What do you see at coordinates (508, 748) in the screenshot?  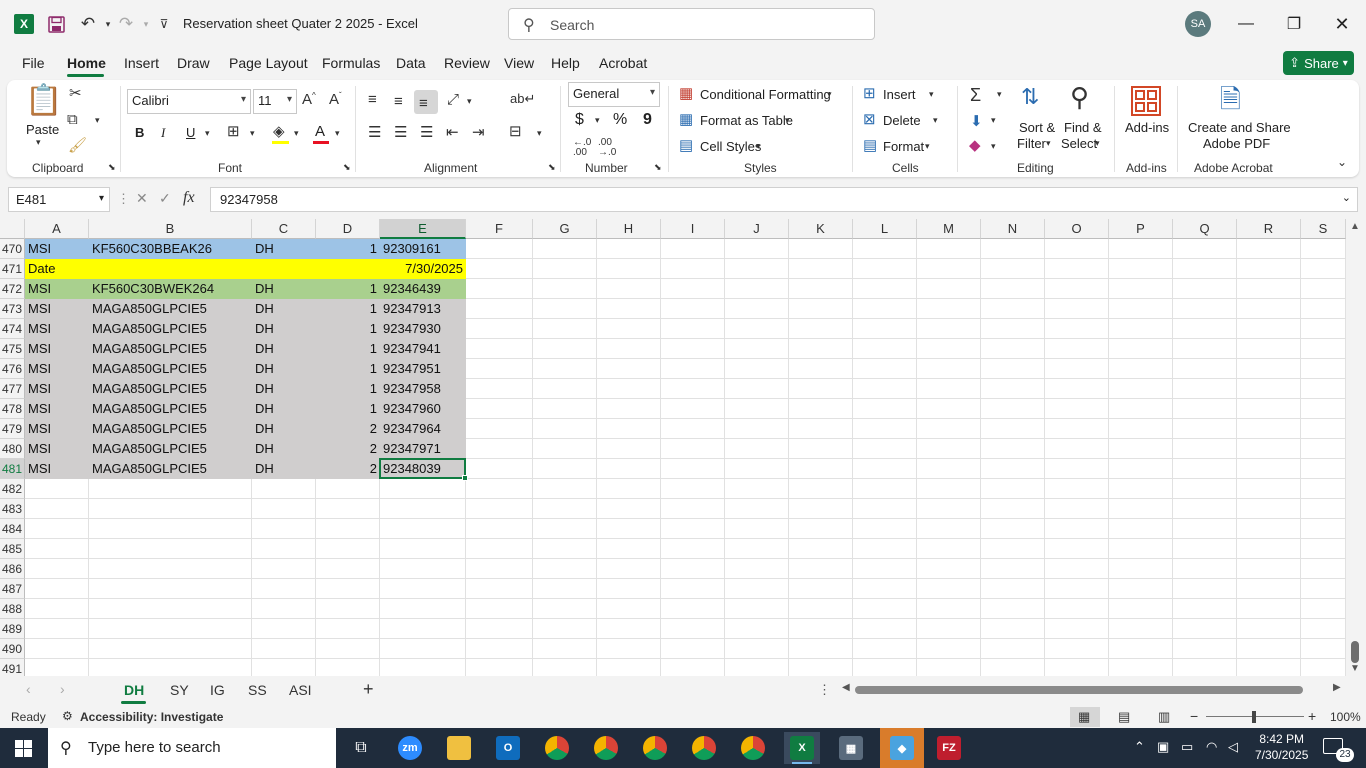 I see `outlook-icon: O` at bounding box center [508, 748].